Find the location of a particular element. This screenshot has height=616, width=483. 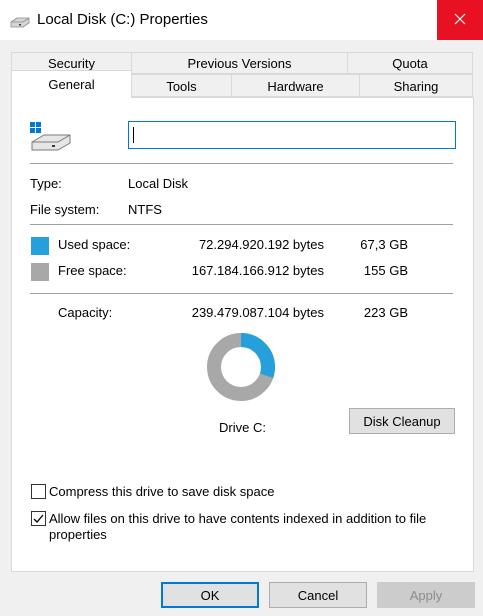

index-checkbox is located at coordinates (38, 518).